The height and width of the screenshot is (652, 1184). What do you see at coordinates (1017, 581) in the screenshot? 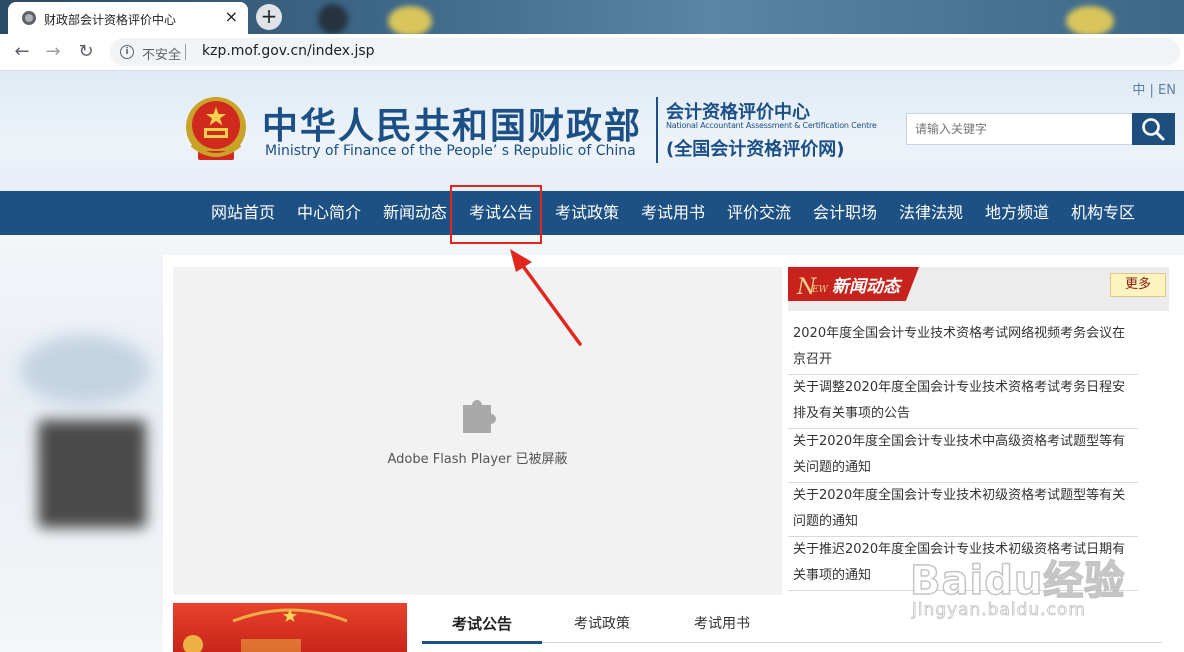
I see `watermark-logo: Baidu经验` at bounding box center [1017, 581].